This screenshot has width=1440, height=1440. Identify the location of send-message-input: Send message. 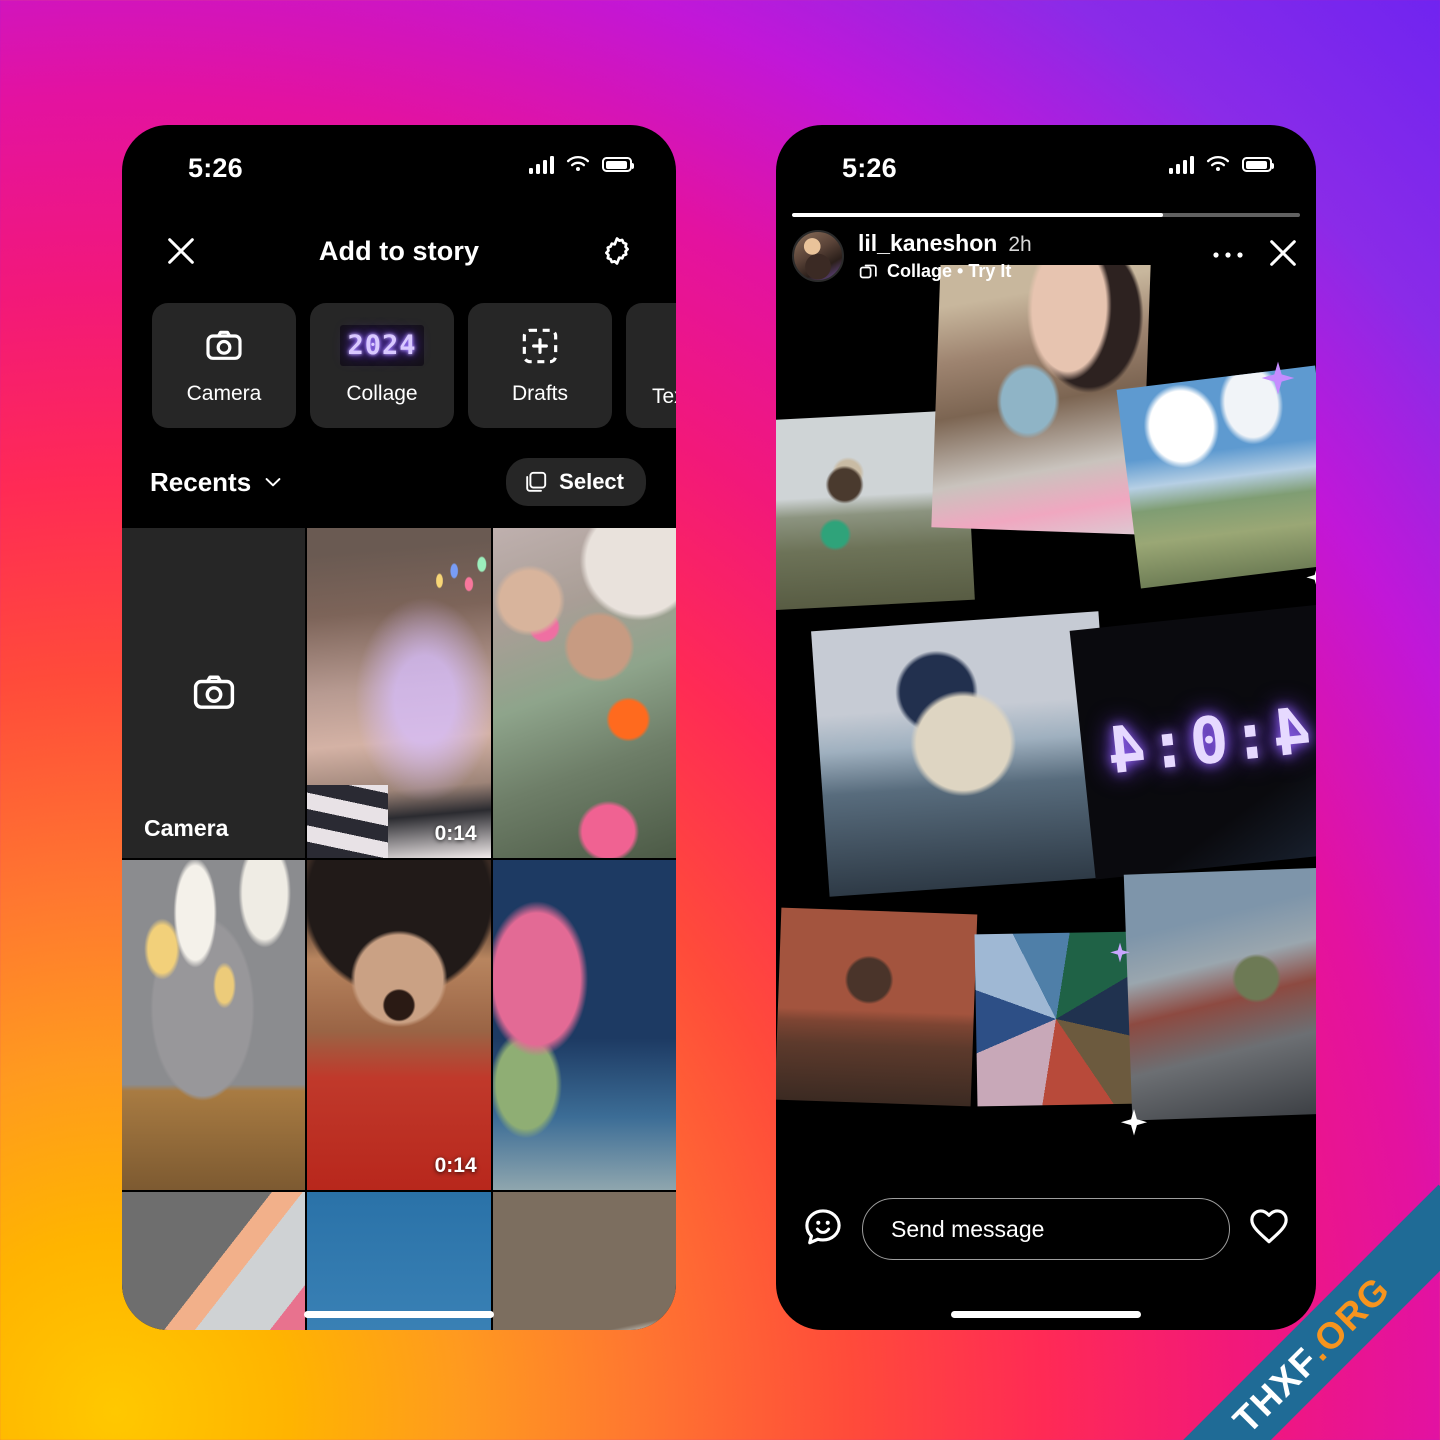
(1046, 1229).